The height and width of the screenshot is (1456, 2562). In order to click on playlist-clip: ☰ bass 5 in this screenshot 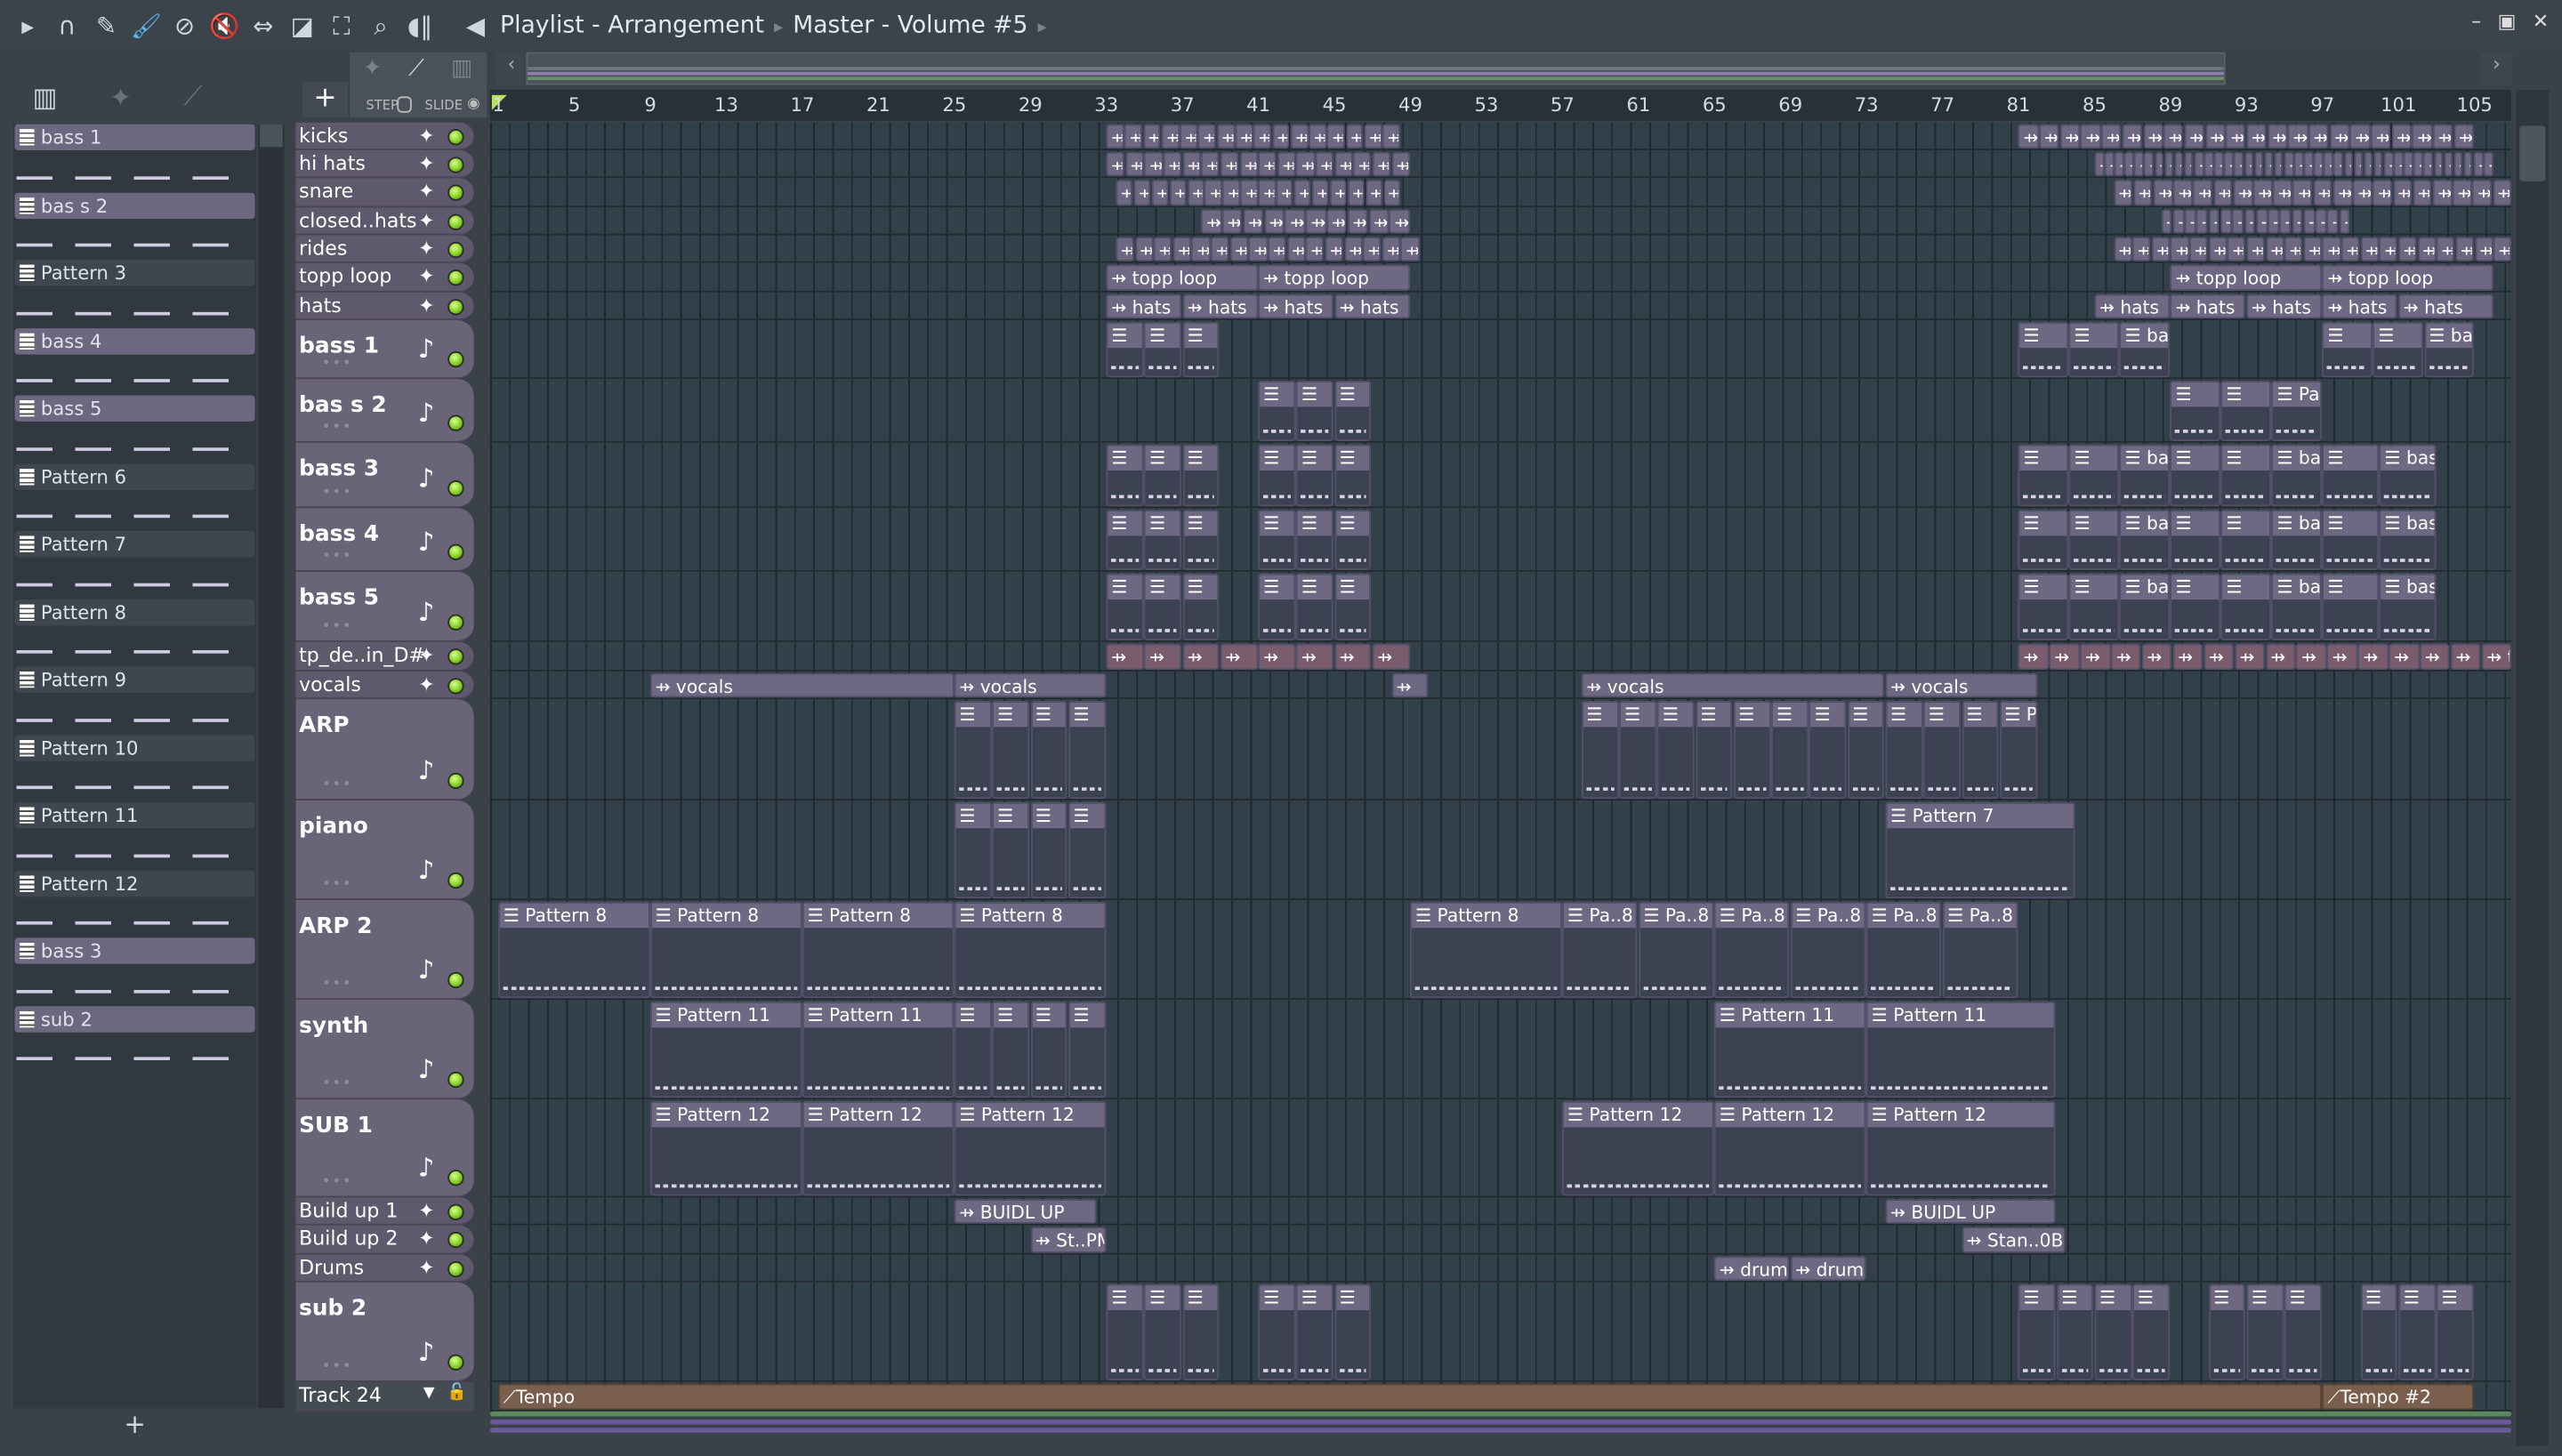, I will do `click(2296, 606)`.